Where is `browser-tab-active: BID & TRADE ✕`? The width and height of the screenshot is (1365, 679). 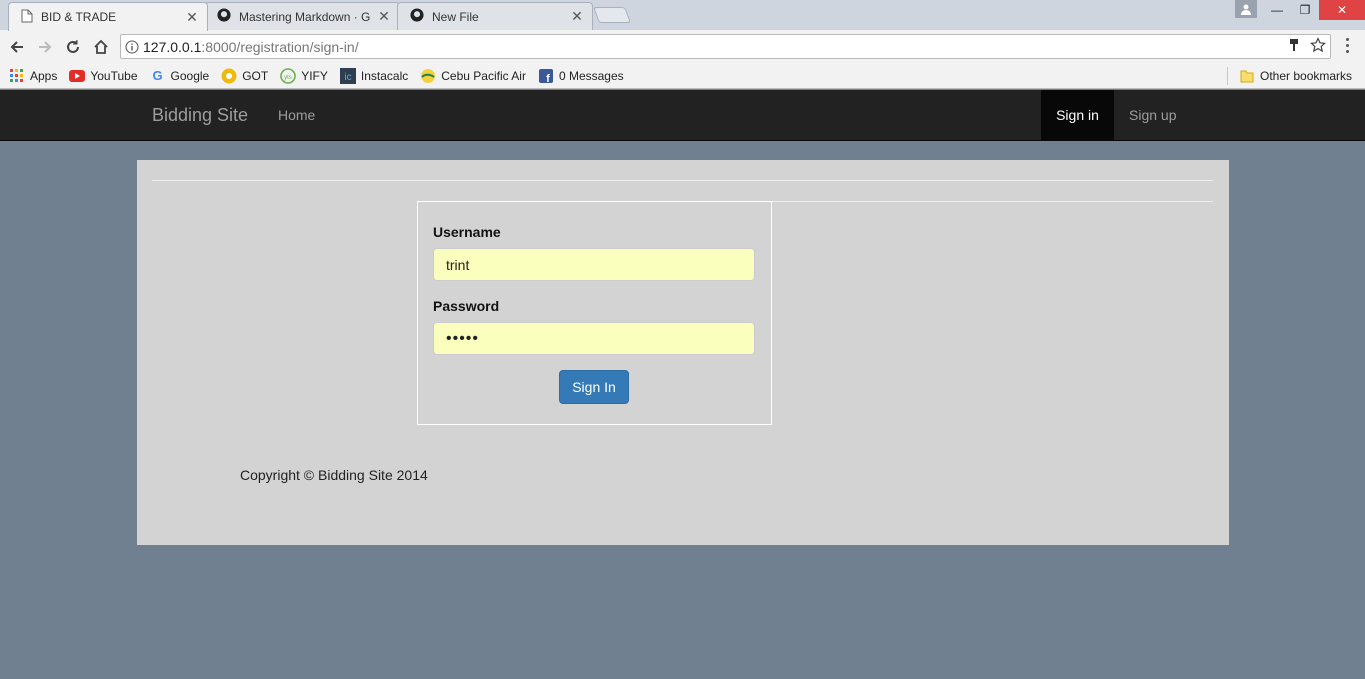 browser-tab-active: BID & TRADE ✕ is located at coordinates (108, 16).